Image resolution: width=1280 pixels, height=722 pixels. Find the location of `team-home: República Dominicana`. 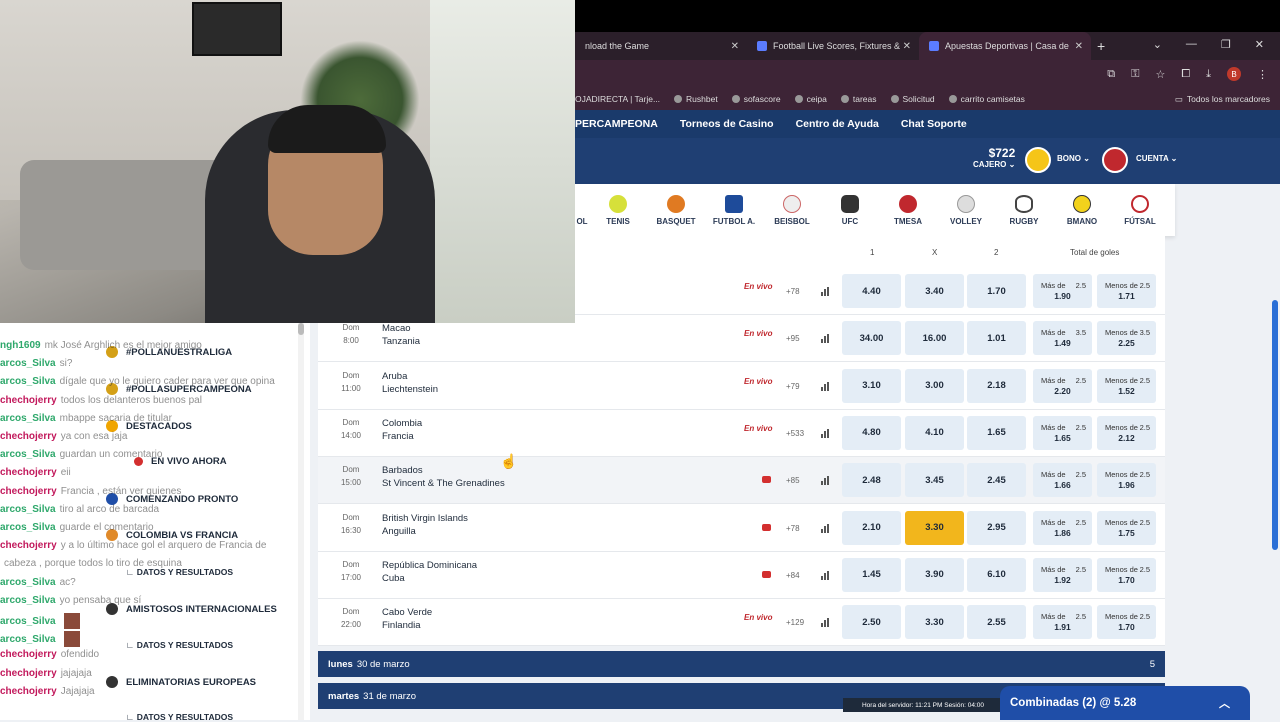

team-home: República Dominicana is located at coordinates (429, 565).